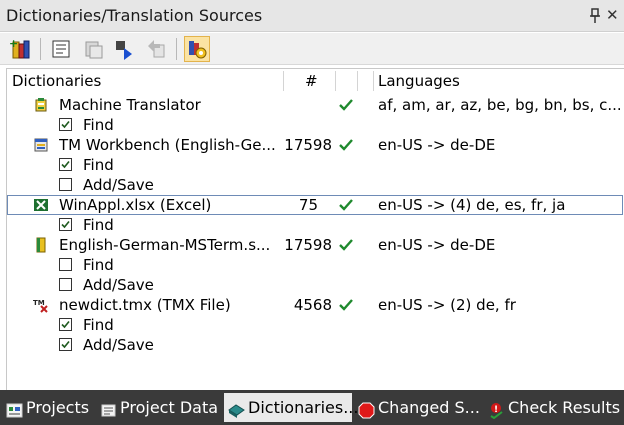 The width and height of the screenshot is (624, 425). I want to click on entry-count, so click(312, 105).